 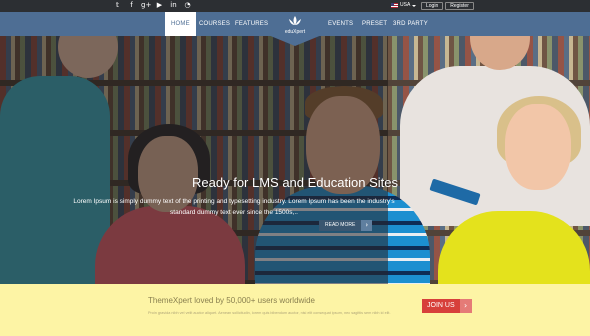 I want to click on lotus-logo-icon, so click(x=295, y=20).